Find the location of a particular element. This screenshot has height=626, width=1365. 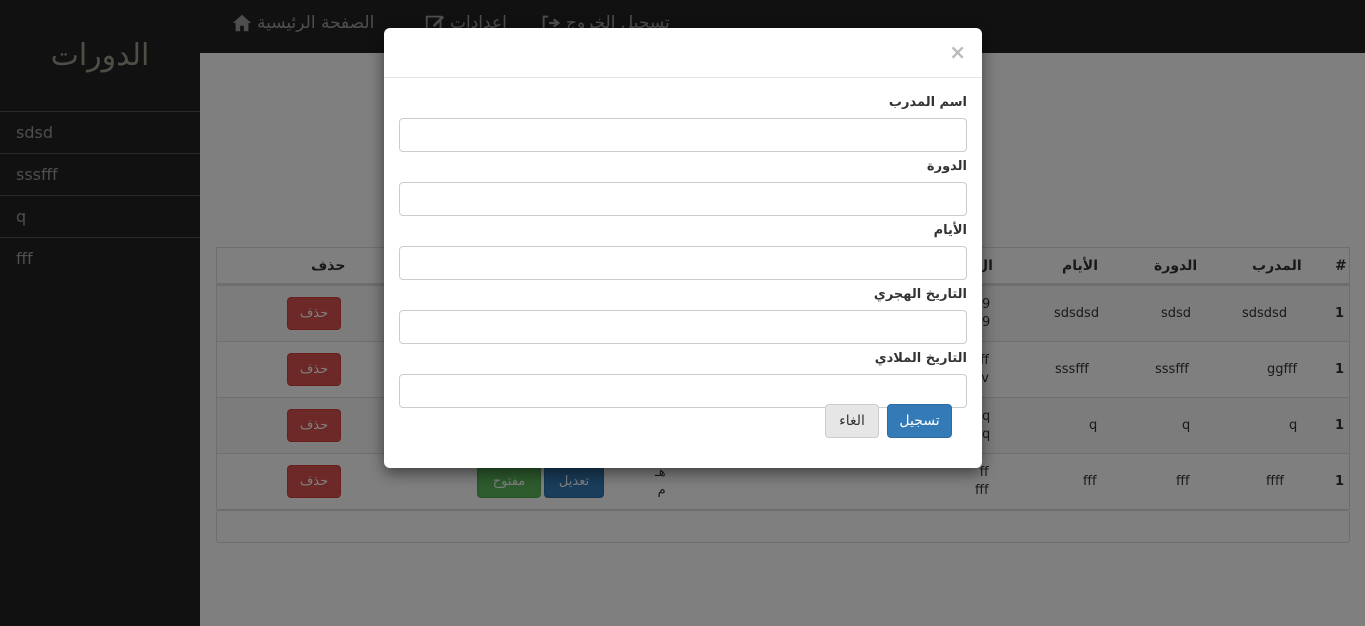

trainer-name-label: اسم المدرب is located at coordinates (927, 102).